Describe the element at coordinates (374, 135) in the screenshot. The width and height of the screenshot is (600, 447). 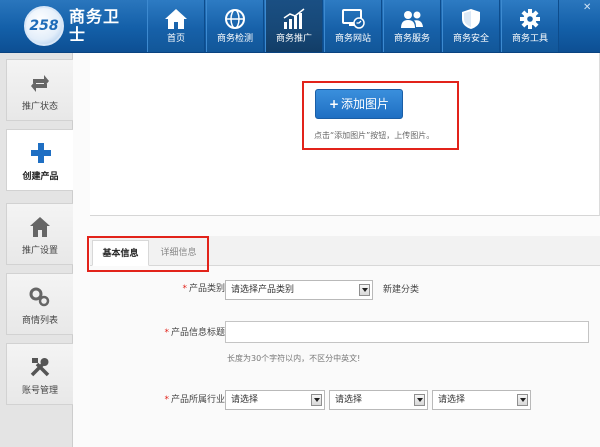
I see `upload-hint: 点击“添加图片”按钮，上传图片。` at that location.